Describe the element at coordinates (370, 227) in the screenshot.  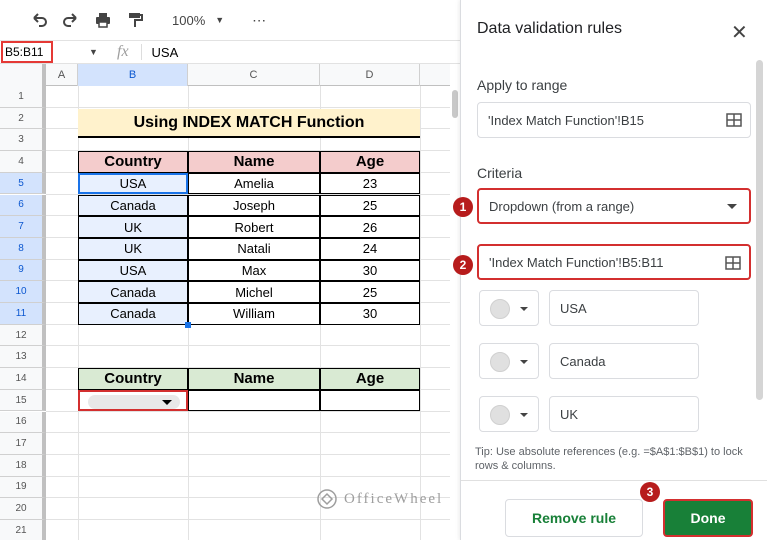
I see `table-cell: 26` at that location.